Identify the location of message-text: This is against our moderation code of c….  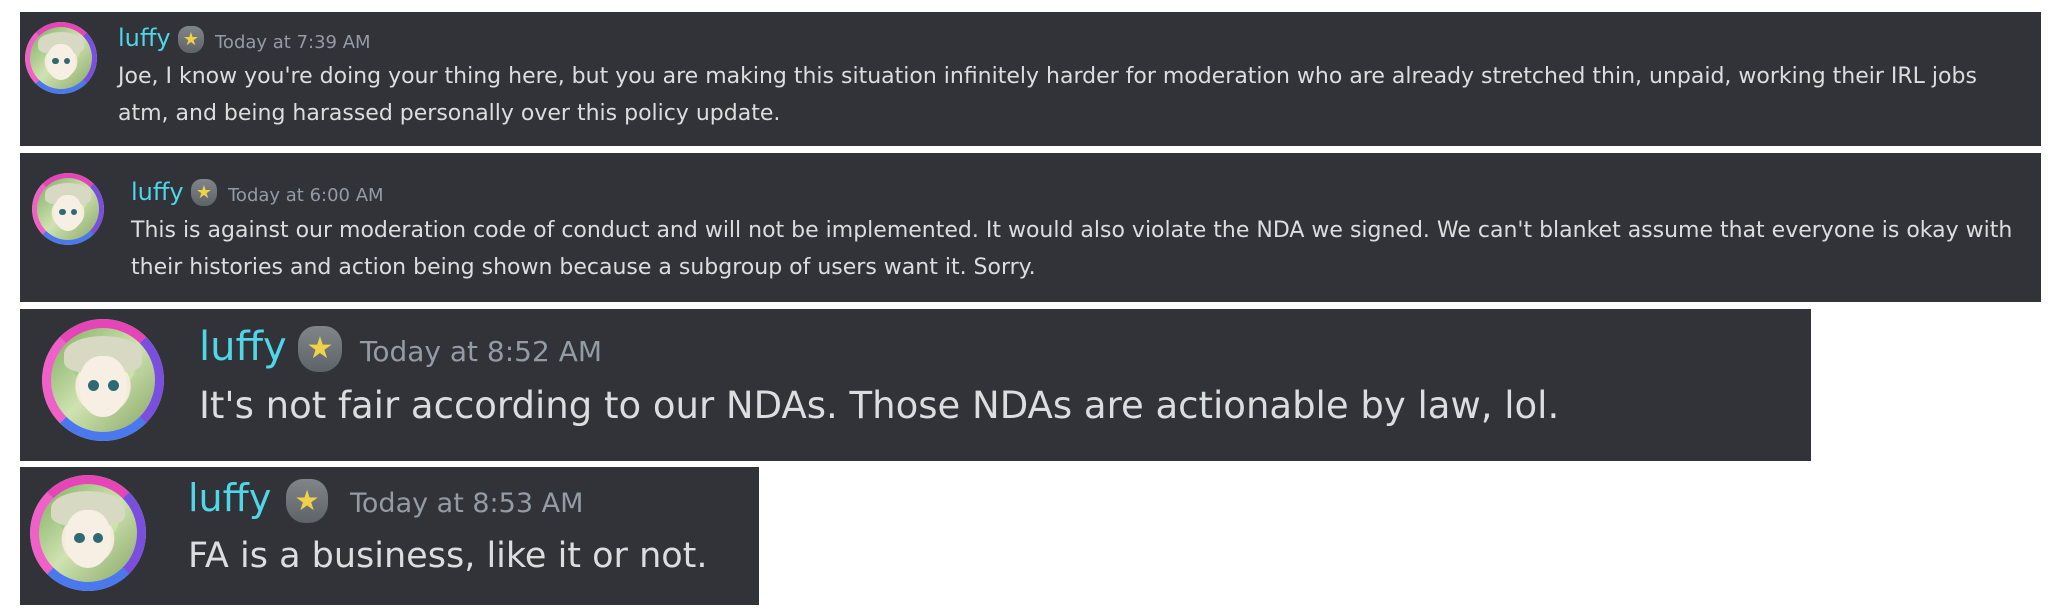
(1072, 249).